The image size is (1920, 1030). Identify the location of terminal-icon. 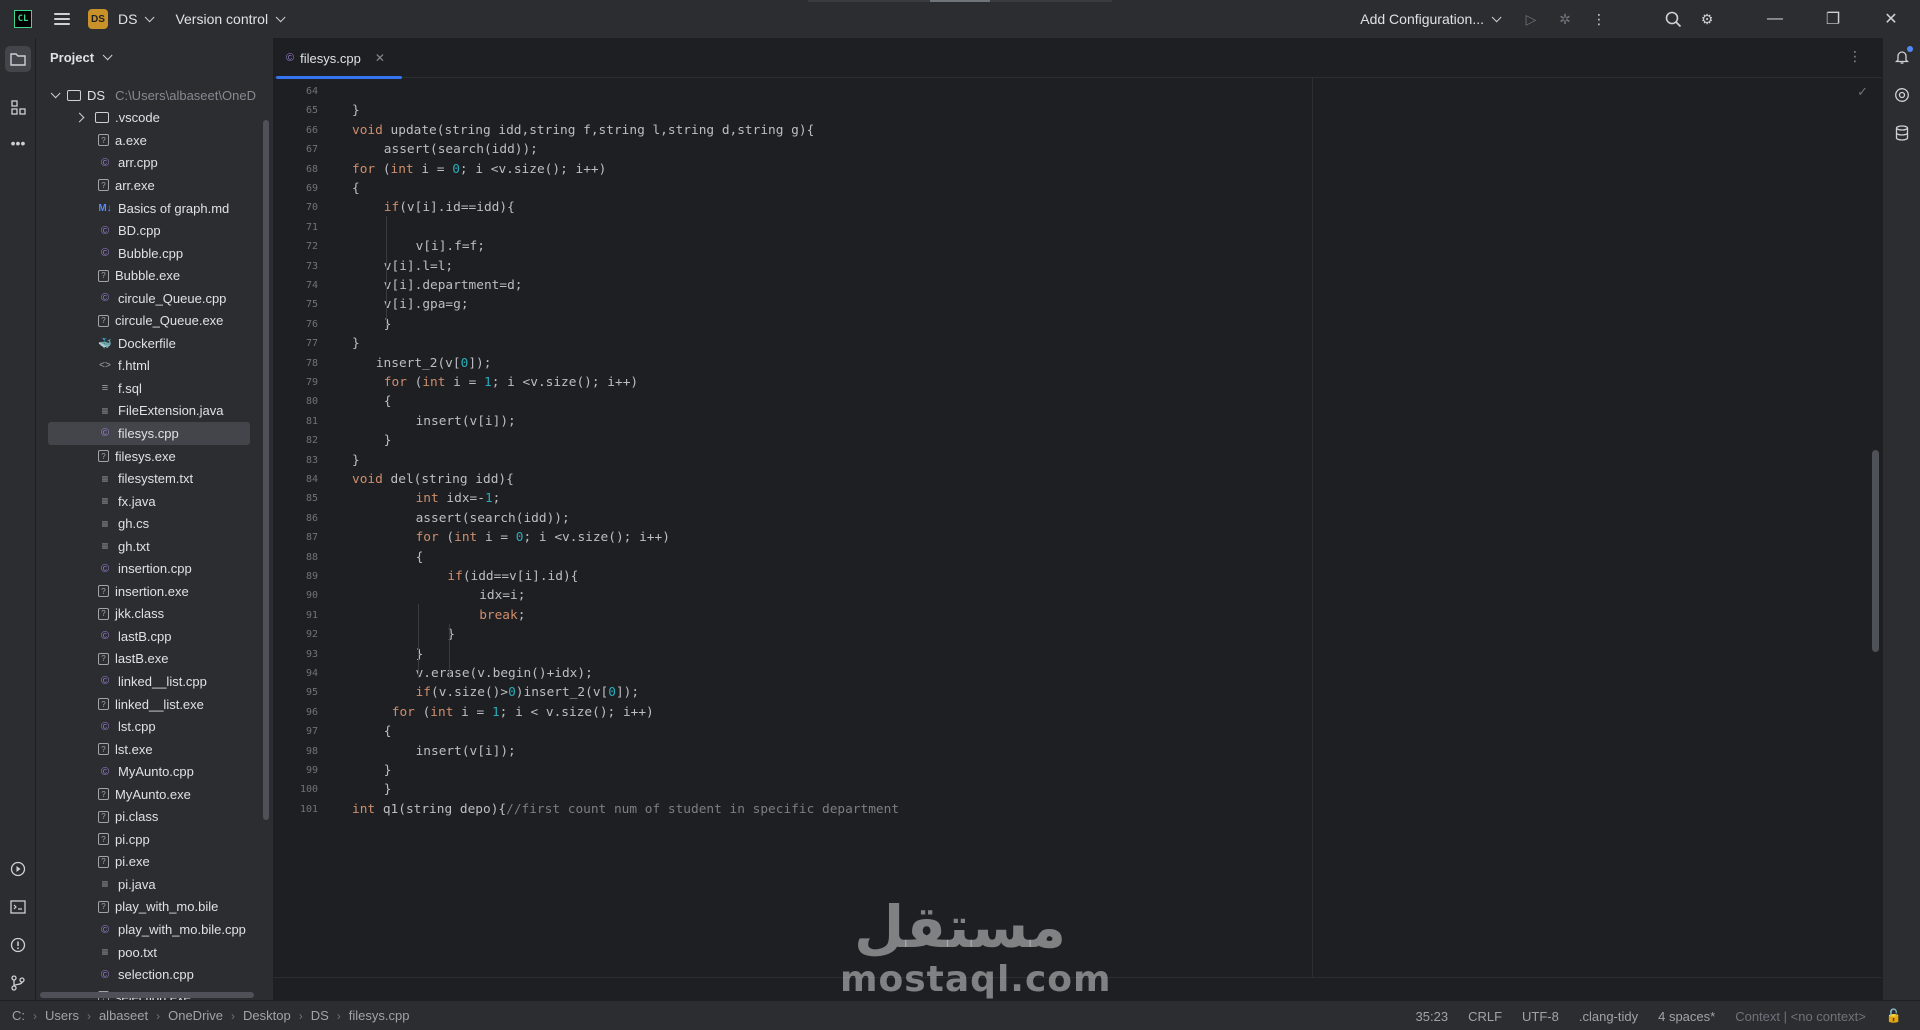
(18, 907).